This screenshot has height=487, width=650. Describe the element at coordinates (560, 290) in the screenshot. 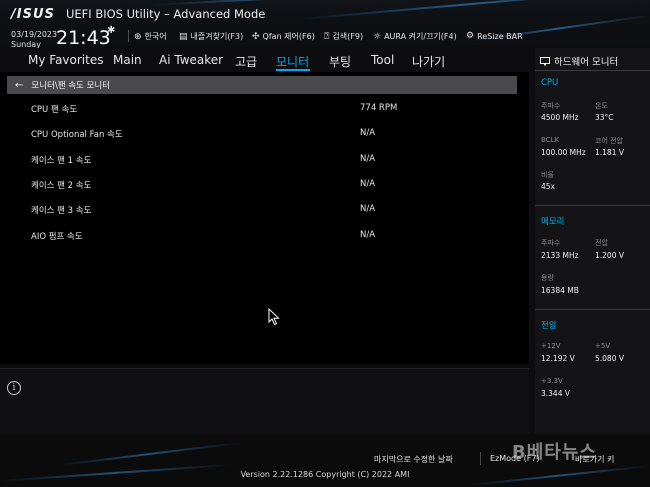

I see `mem-cap-value: 16384 MB` at that location.